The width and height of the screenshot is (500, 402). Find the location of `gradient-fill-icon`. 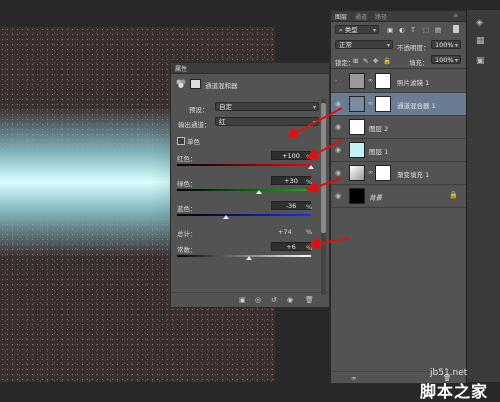

gradient-fill-icon is located at coordinates (357, 173).